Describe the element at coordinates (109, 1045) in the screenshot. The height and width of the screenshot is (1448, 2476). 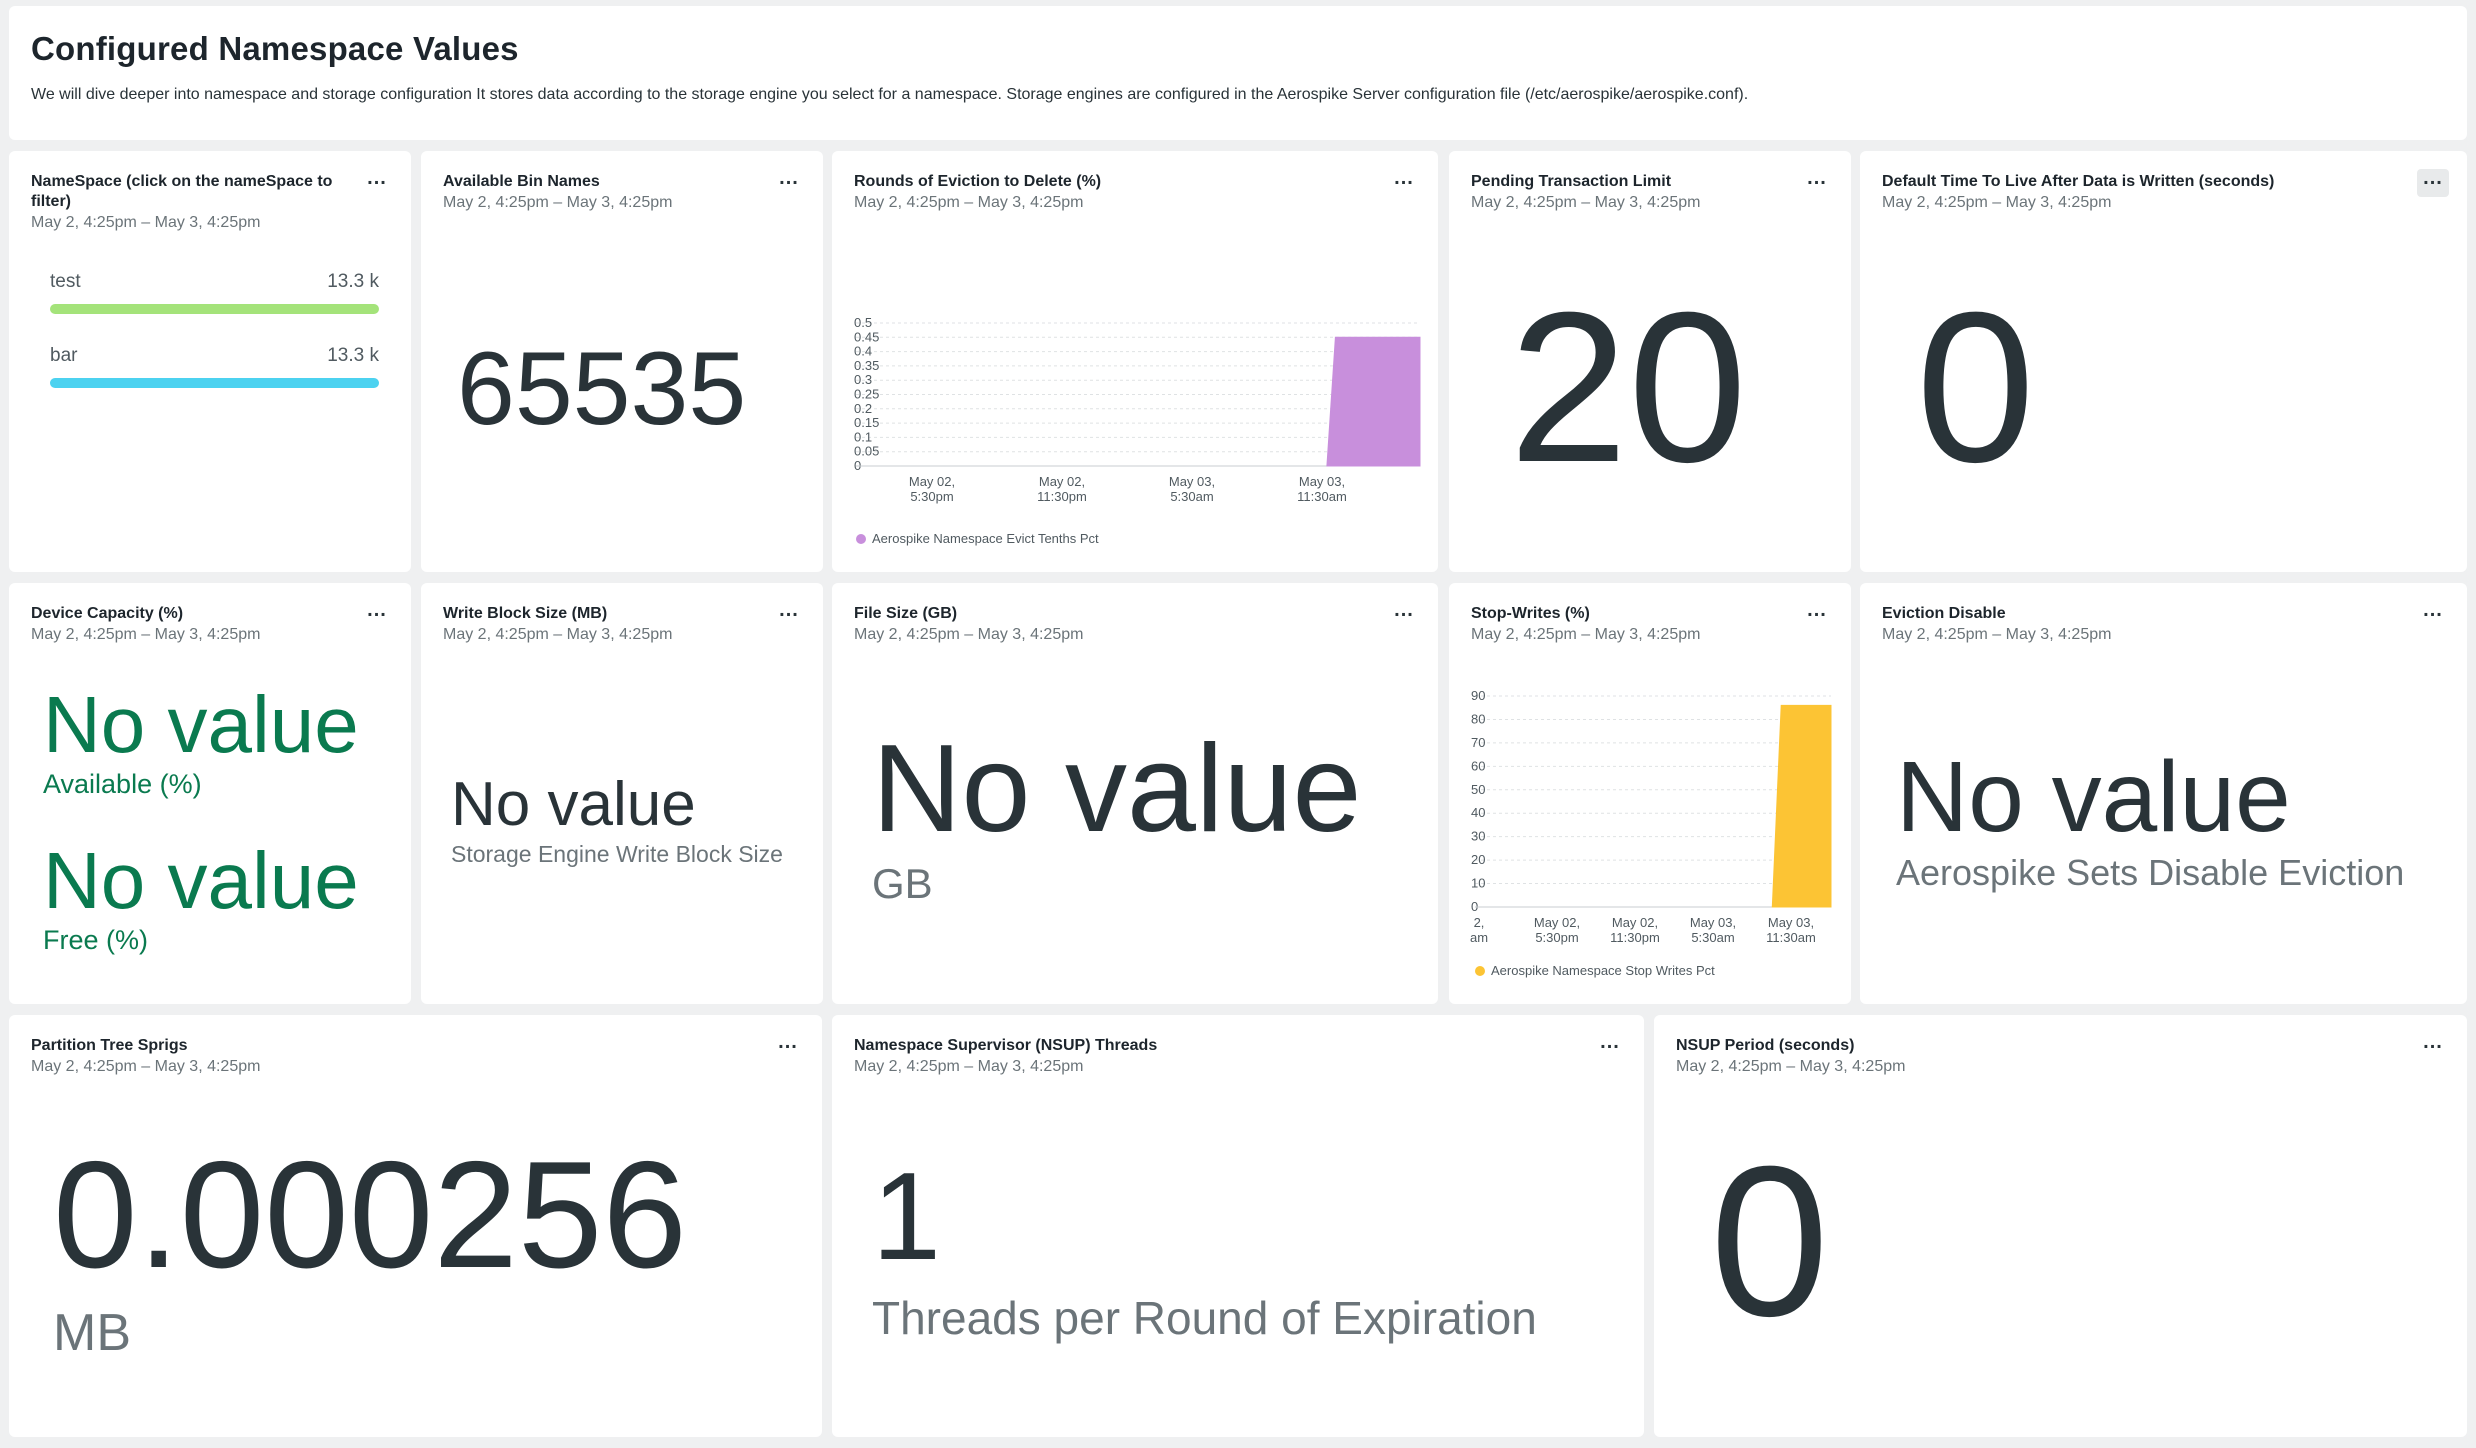
I see `widget-title: Partition Tree Sprigs` at that location.